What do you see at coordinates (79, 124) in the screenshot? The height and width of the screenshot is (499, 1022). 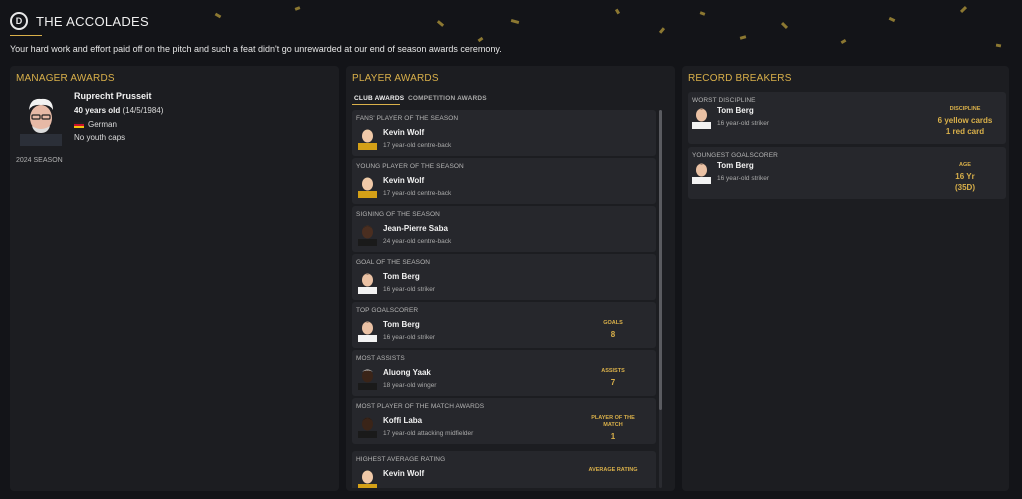 I see `germany-flag-icon` at bounding box center [79, 124].